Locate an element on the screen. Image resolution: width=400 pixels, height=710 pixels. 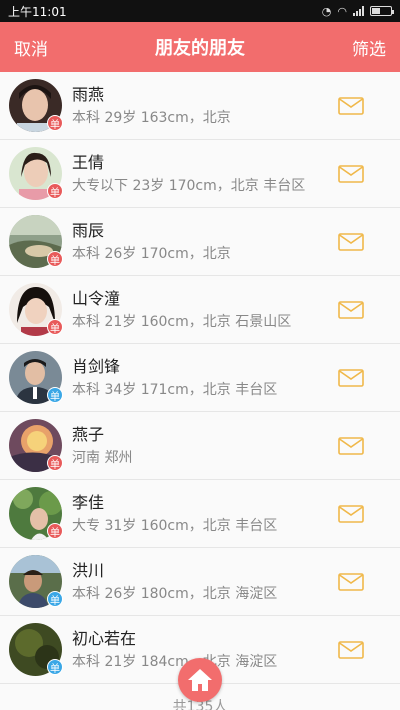
battery-icon is located at coordinates (382, 11).